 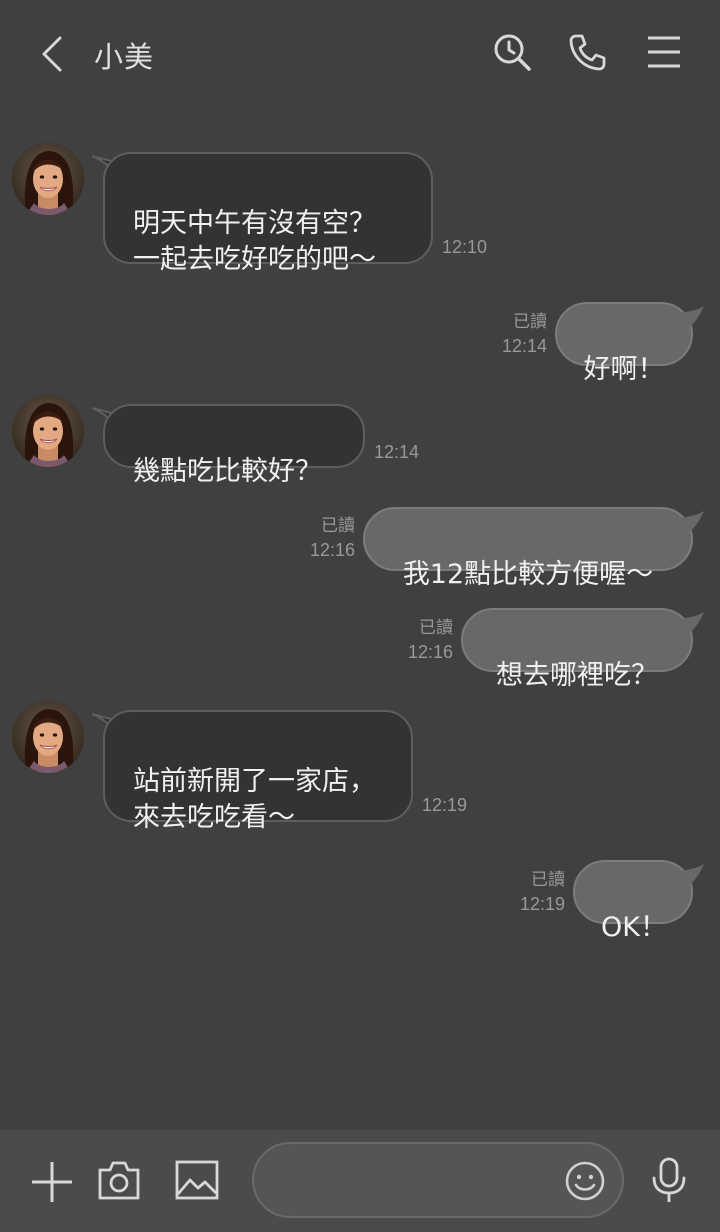 I want to click on gallery-button, so click(x=197, y=1180).